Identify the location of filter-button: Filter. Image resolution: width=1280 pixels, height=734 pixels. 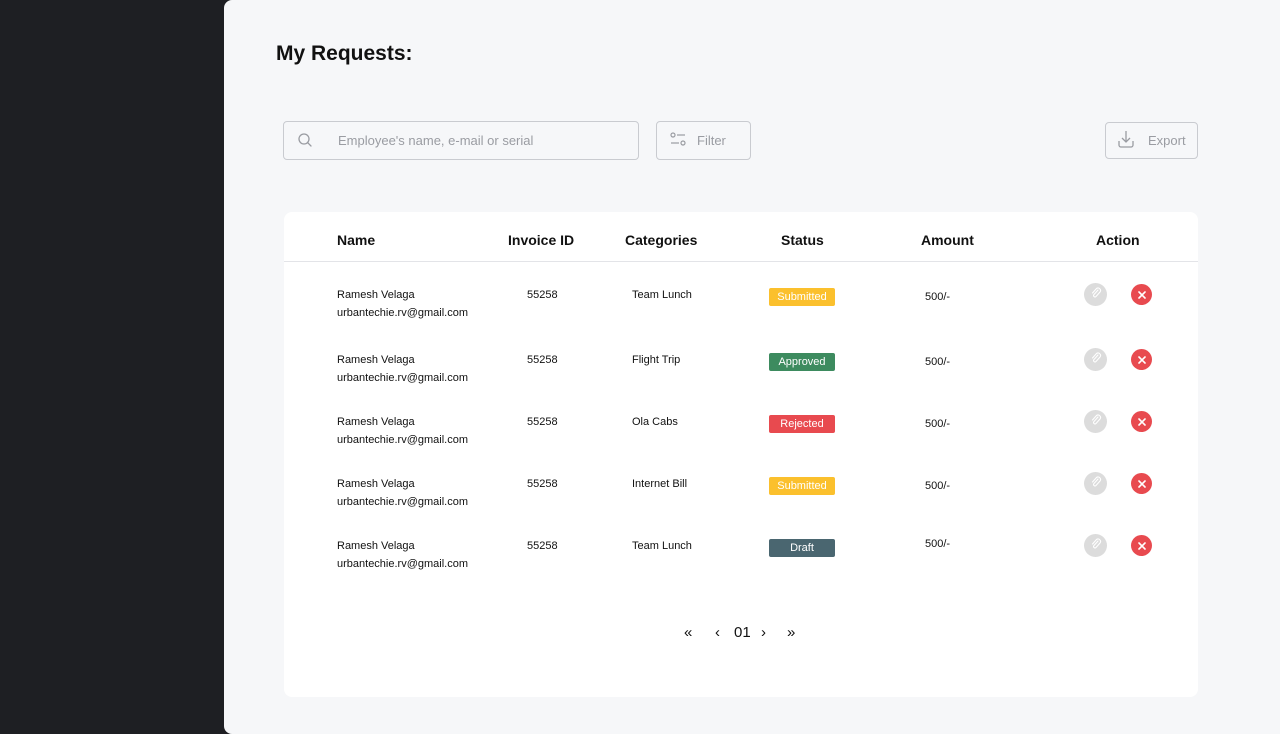
(703, 140).